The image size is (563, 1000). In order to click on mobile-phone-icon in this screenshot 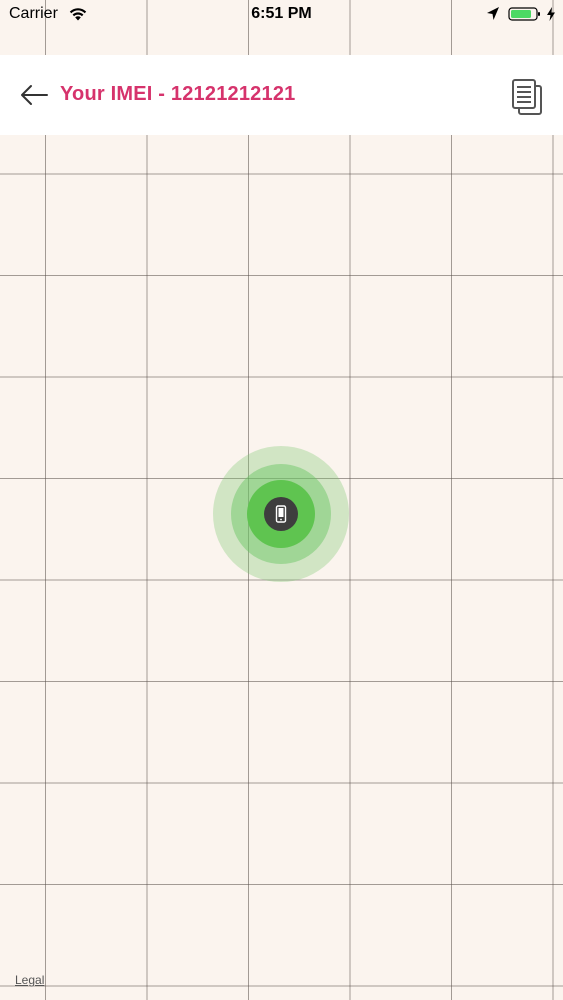, I will do `click(281, 514)`.